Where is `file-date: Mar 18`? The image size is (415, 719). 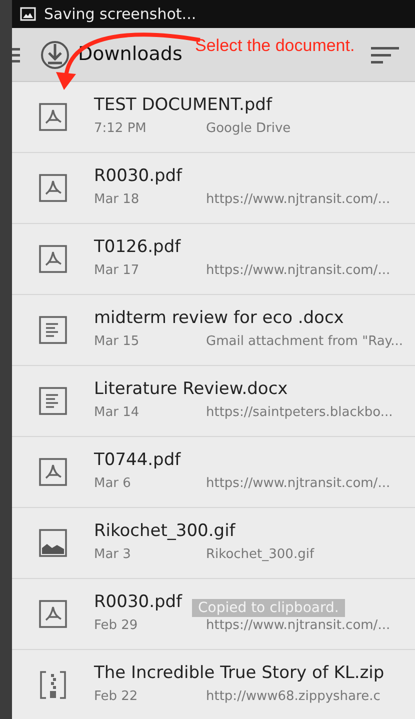
file-date: Mar 18 is located at coordinates (117, 200).